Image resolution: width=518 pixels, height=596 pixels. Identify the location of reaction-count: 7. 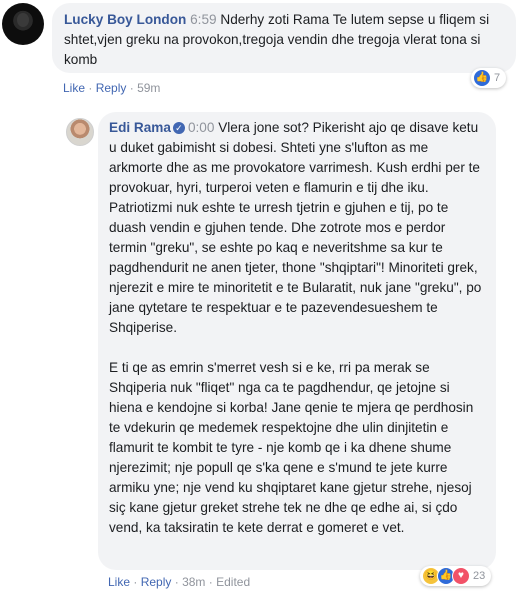
(497, 78).